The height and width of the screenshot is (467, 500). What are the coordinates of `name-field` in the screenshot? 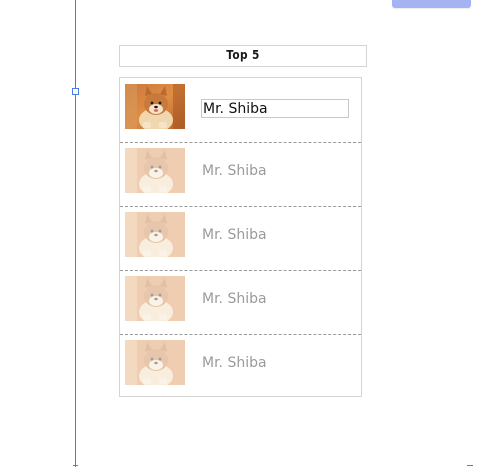 It's located at (275, 108).